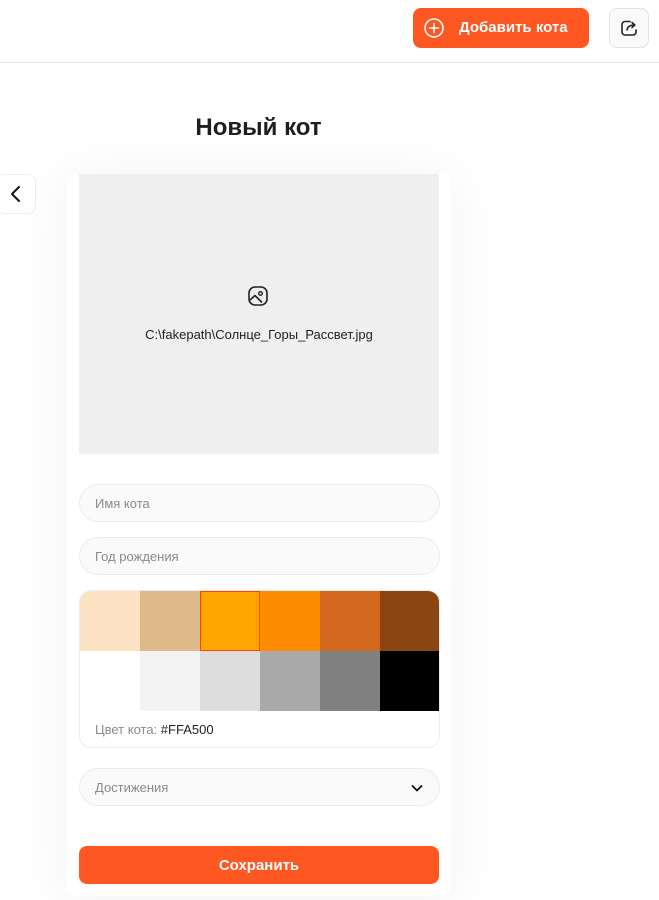 The image size is (659, 900). I want to click on page-title: Новый кот, so click(258, 127).